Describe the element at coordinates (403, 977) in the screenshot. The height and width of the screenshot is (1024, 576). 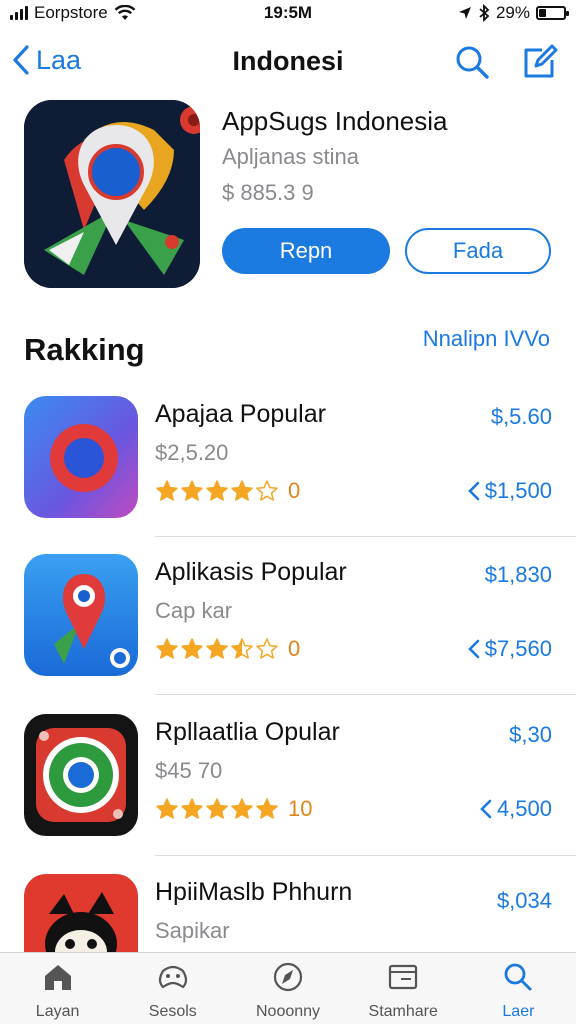
I see `browser-window-icon` at that location.